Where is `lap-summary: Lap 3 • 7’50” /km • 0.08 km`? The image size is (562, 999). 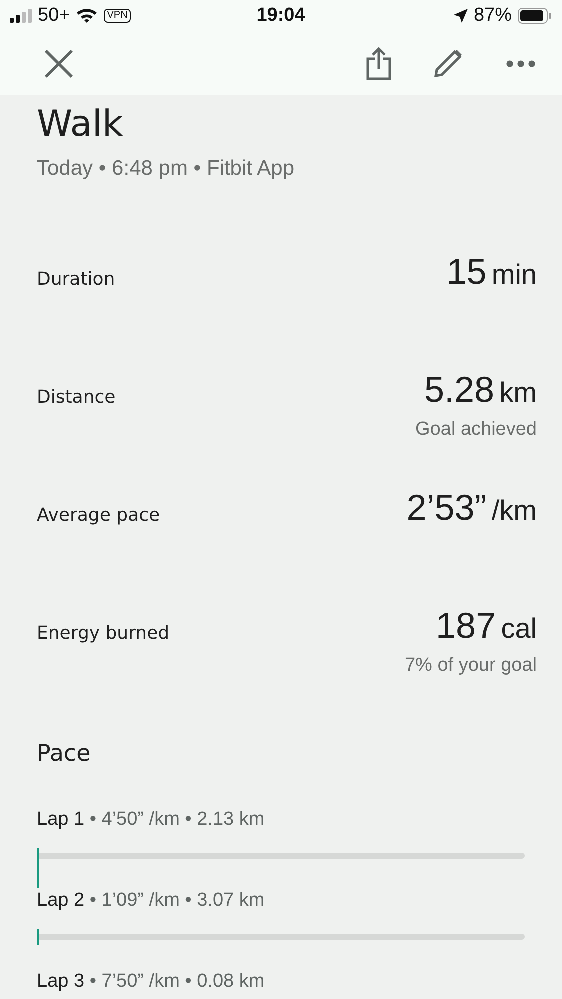
lap-summary: Lap 3 • 7’50” /km • 0.08 km is located at coordinates (151, 982).